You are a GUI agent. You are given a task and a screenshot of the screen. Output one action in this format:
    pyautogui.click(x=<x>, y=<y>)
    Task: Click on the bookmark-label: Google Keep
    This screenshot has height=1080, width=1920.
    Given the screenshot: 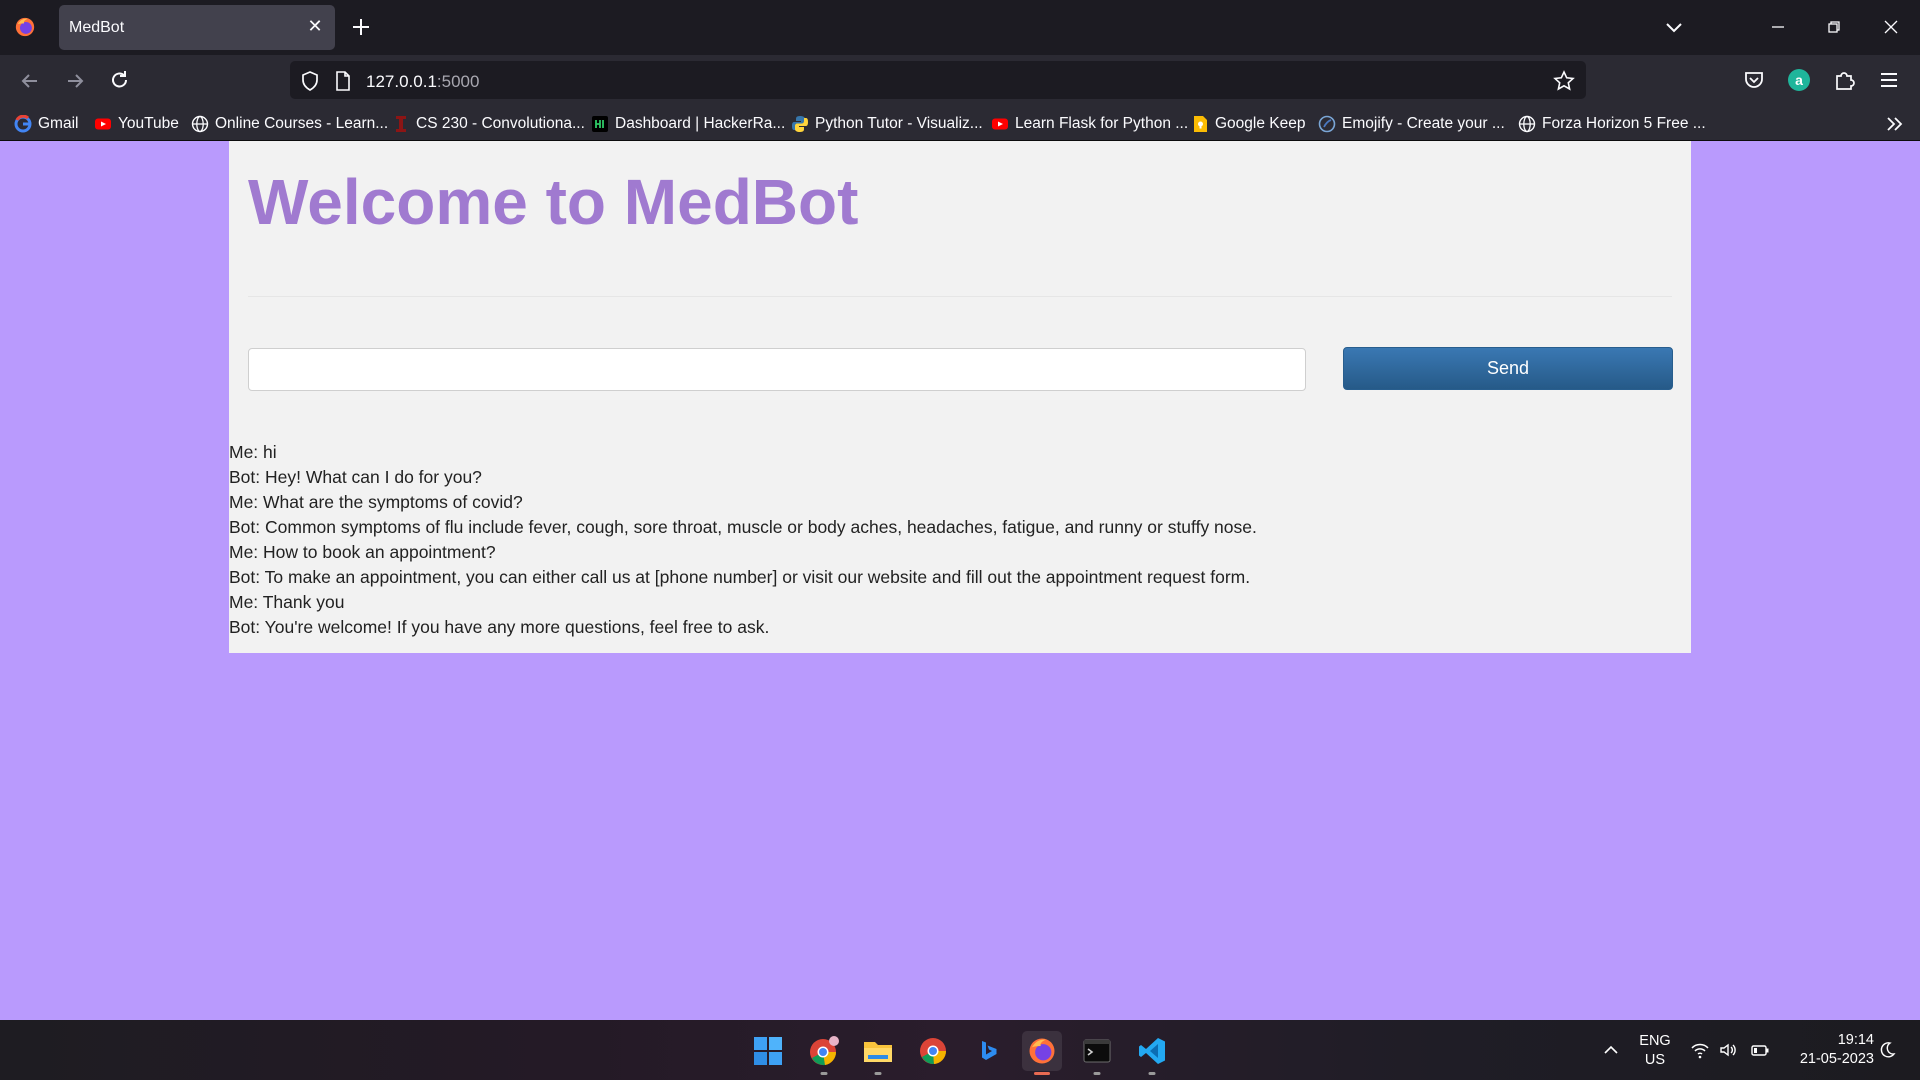 What is the action you would take?
    pyautogui.click(x=1260, y=123)
    